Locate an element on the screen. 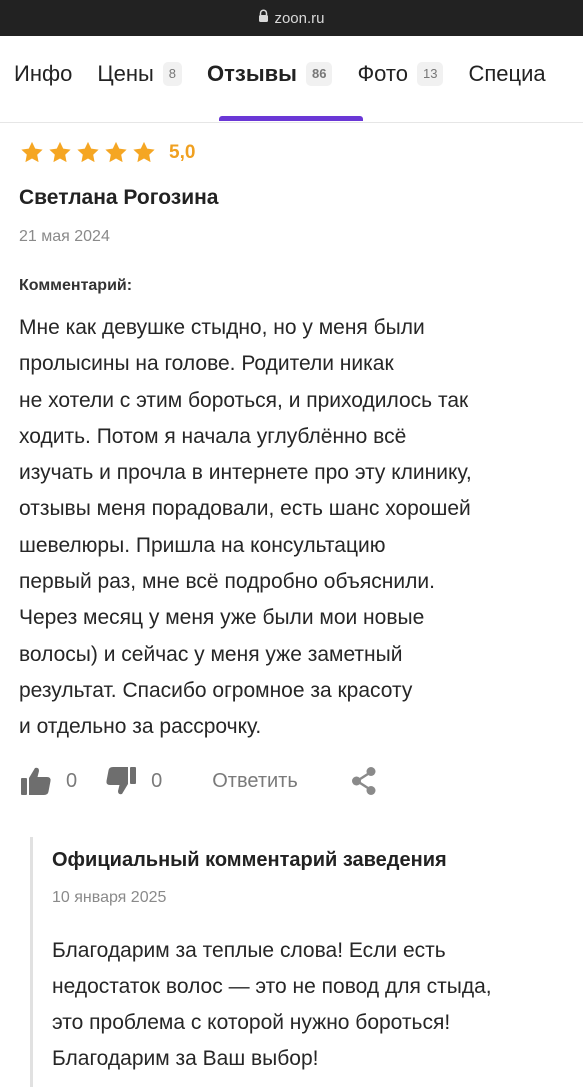  section-tabs: Инфо Цены 8 Отзывы 86 Фото 13 Специа is located at coordinates (291, 79).